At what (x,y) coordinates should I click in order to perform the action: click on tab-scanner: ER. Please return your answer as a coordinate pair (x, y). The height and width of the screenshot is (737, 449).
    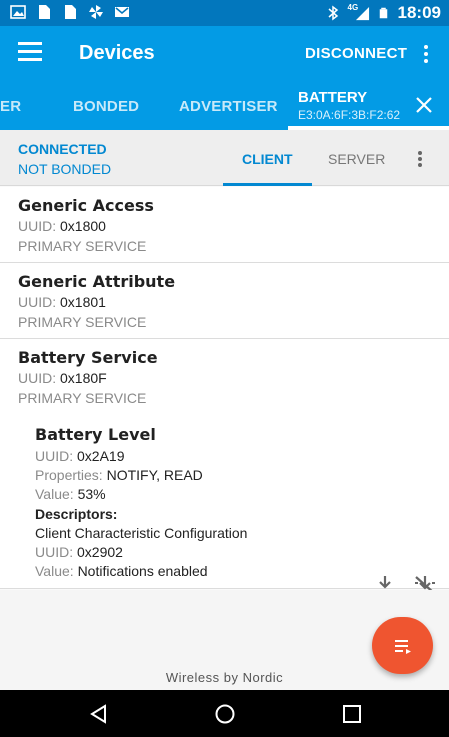
    Looking at the image, I should click on (10, 106).